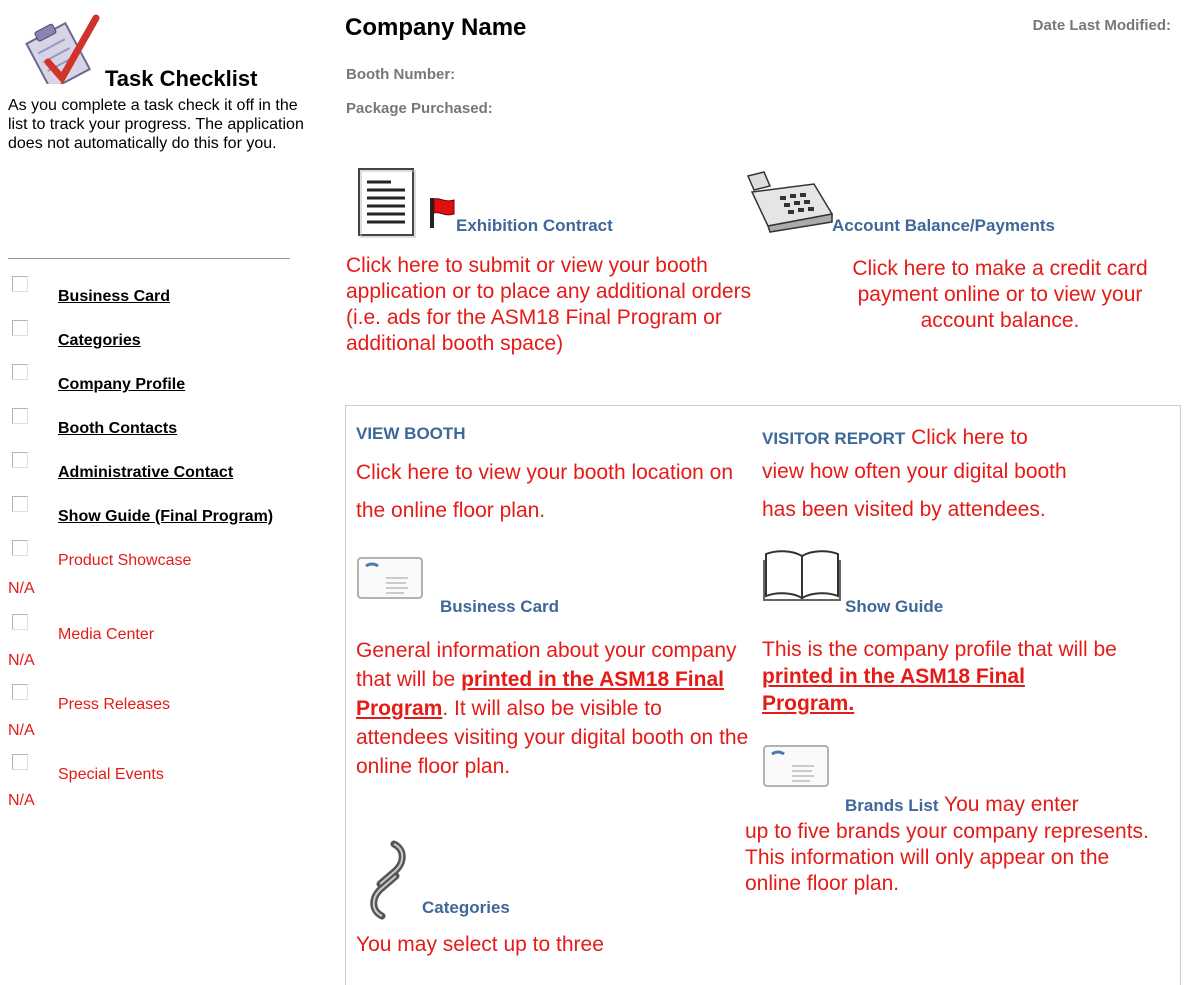  I want to click on task-link-booth-contacts: Booth Contacts, so click(117, 429).